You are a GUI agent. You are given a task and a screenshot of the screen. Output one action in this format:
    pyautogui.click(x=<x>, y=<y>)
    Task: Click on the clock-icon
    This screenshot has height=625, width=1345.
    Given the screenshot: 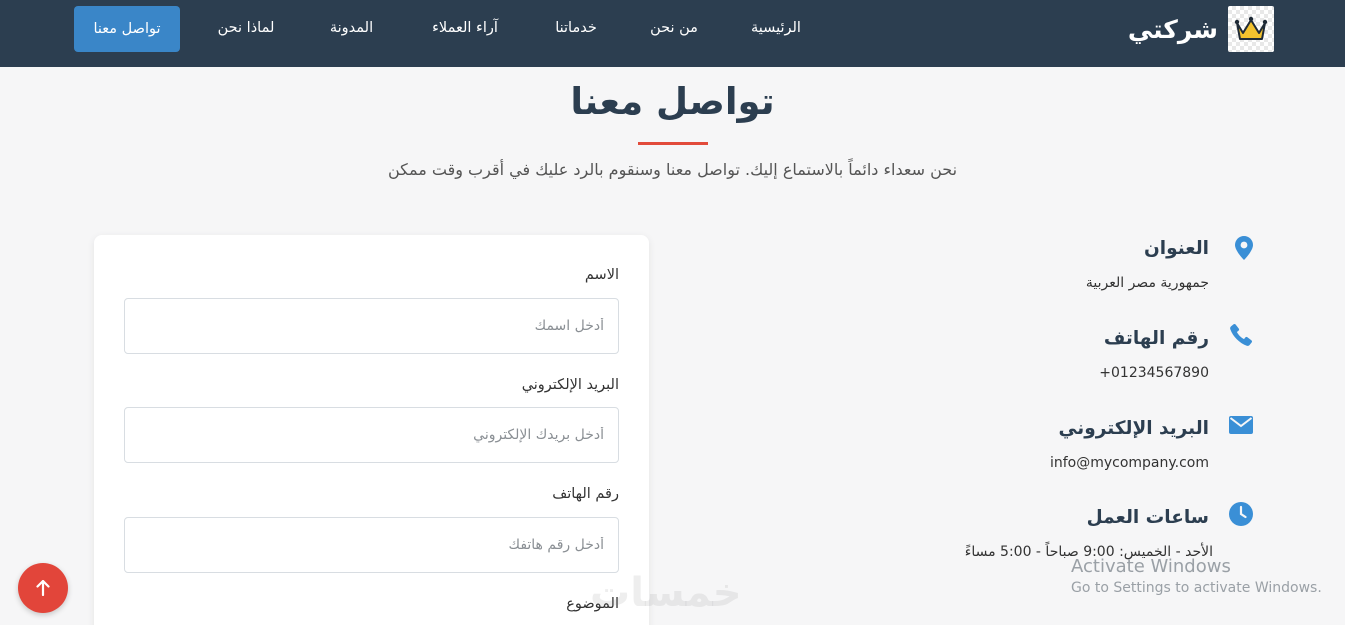 What is the action you would take?
    pyautogui.click(x=1241, y=516)
    